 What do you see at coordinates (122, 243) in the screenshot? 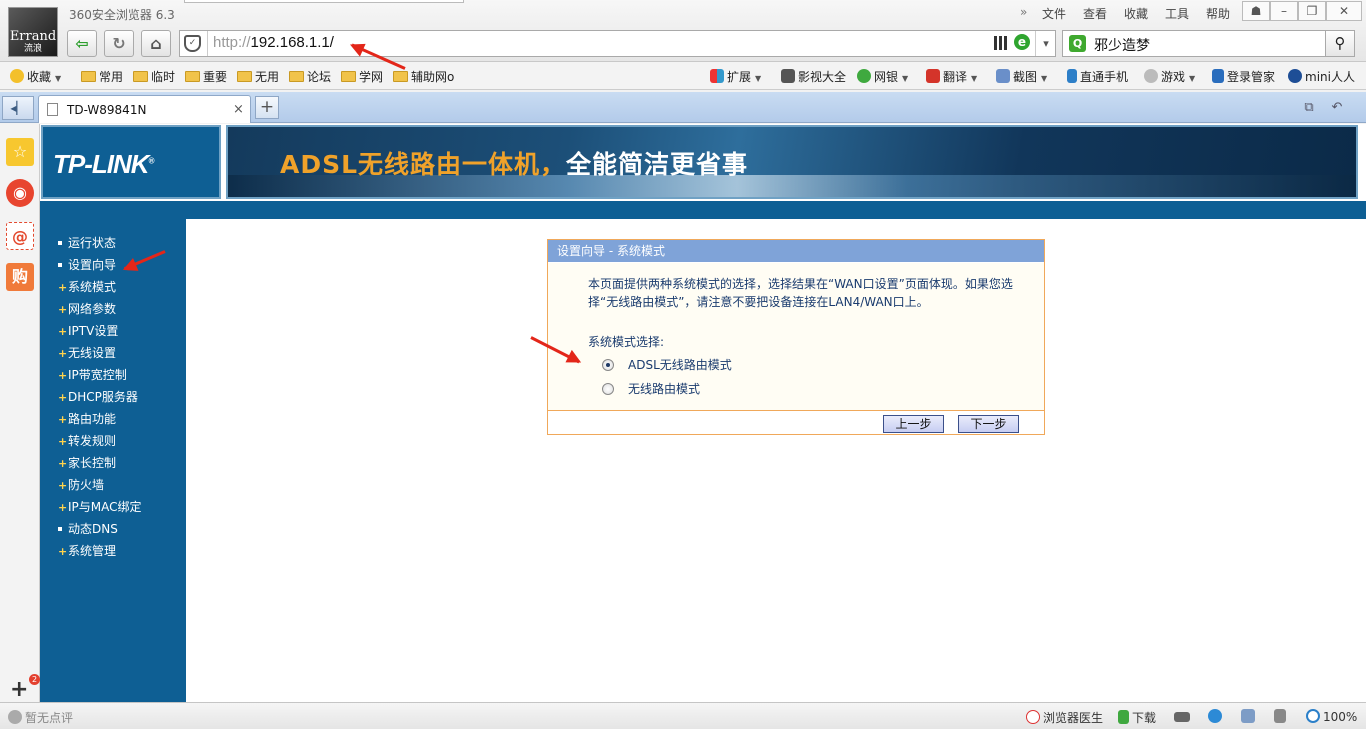
I see `router-menu-item: 运行状态` at bounding box center [122, 243].